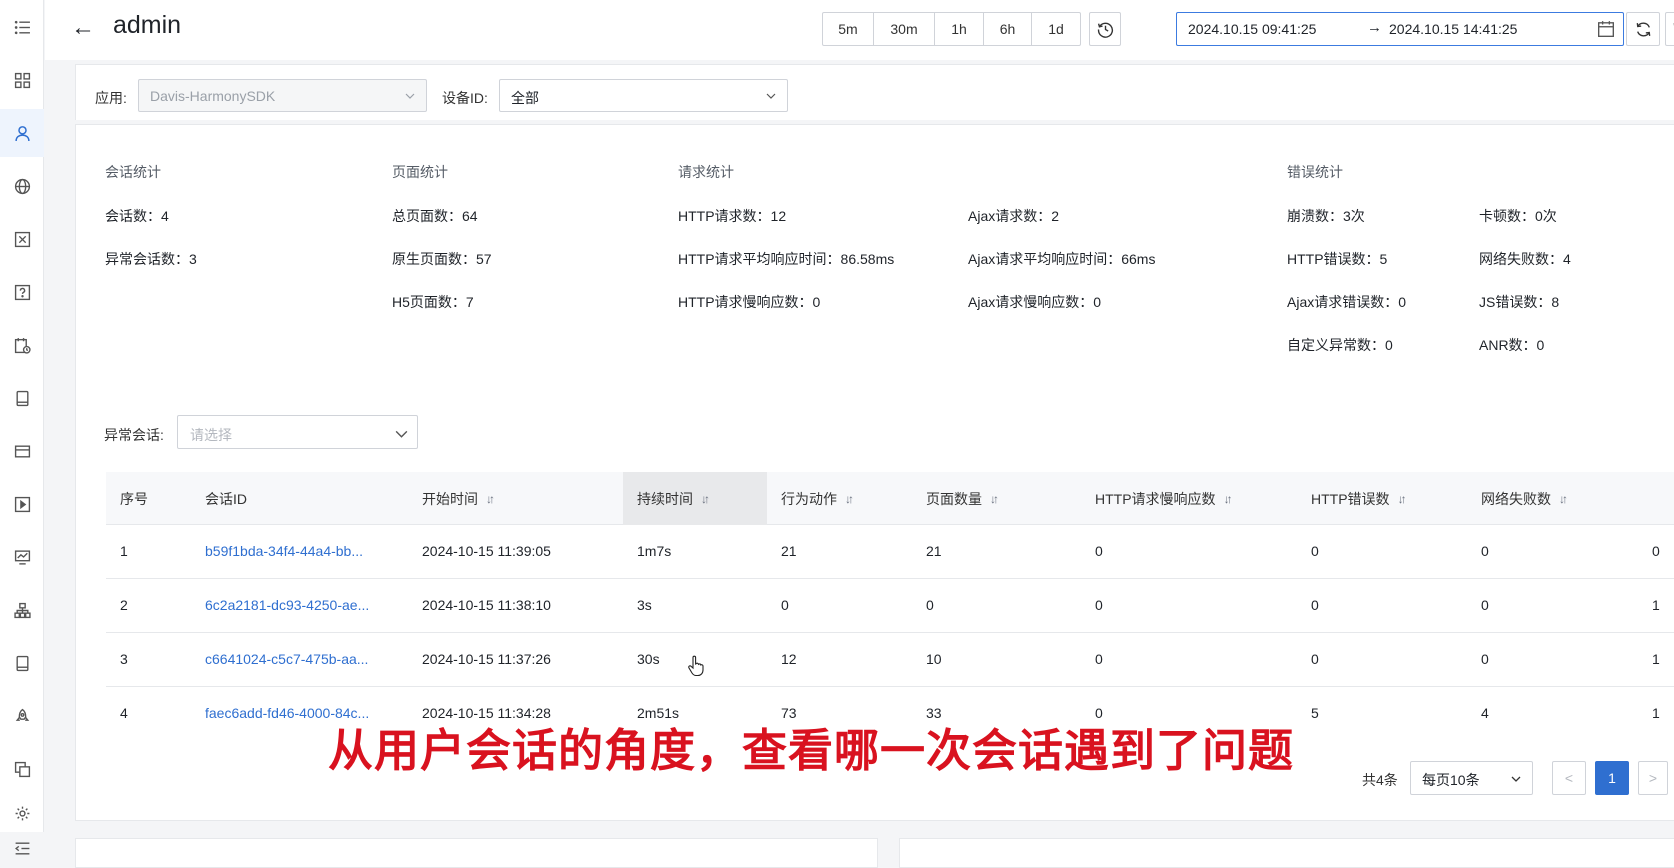 The height and width of the screenshot is (868, 1674). Describe the element at coordinates (1008, 29) in the screenshot. I see `range-6h-button: 6h` at that location.